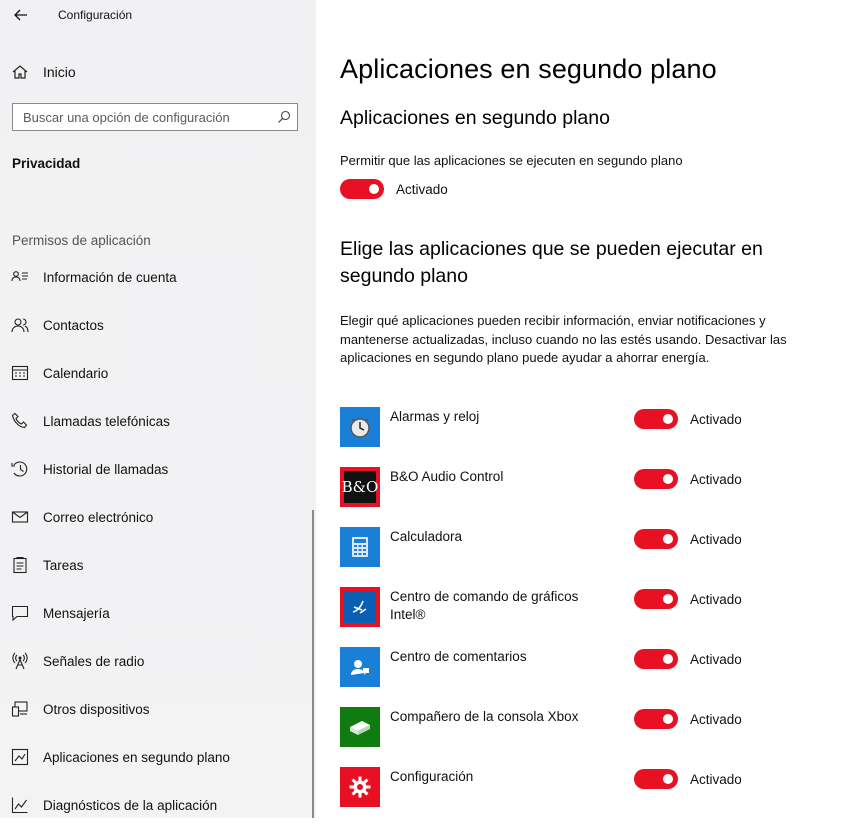 The height and width of the screenshot is (827, 850). Describe the element at coordinates (20, 325) in the screenshot. I see `contacts-icon` at that location.